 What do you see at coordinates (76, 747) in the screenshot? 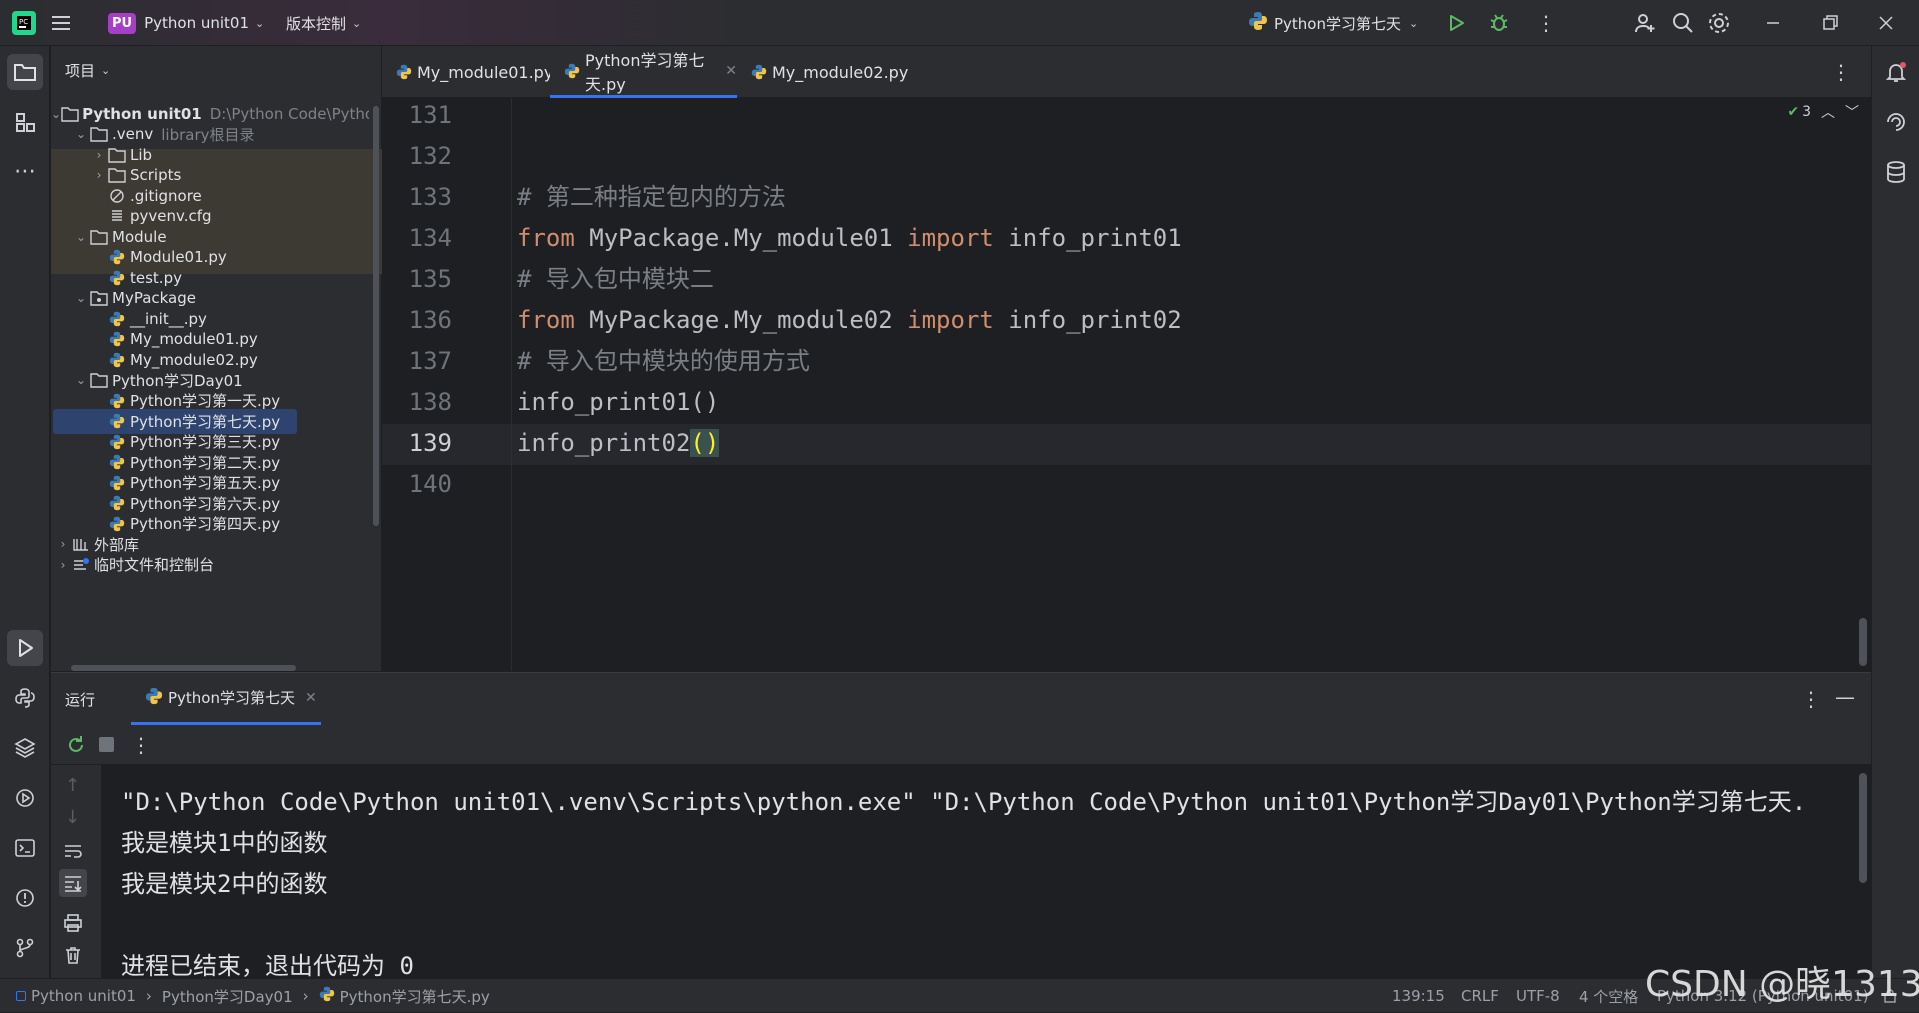
I see `rerun-icon` at bounding box center [76, 747].